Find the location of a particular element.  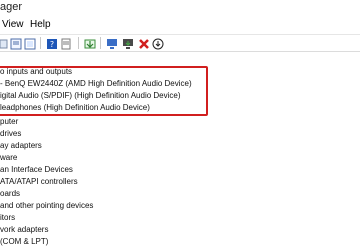

update-driver-icon is located at coordinates (90, 43).